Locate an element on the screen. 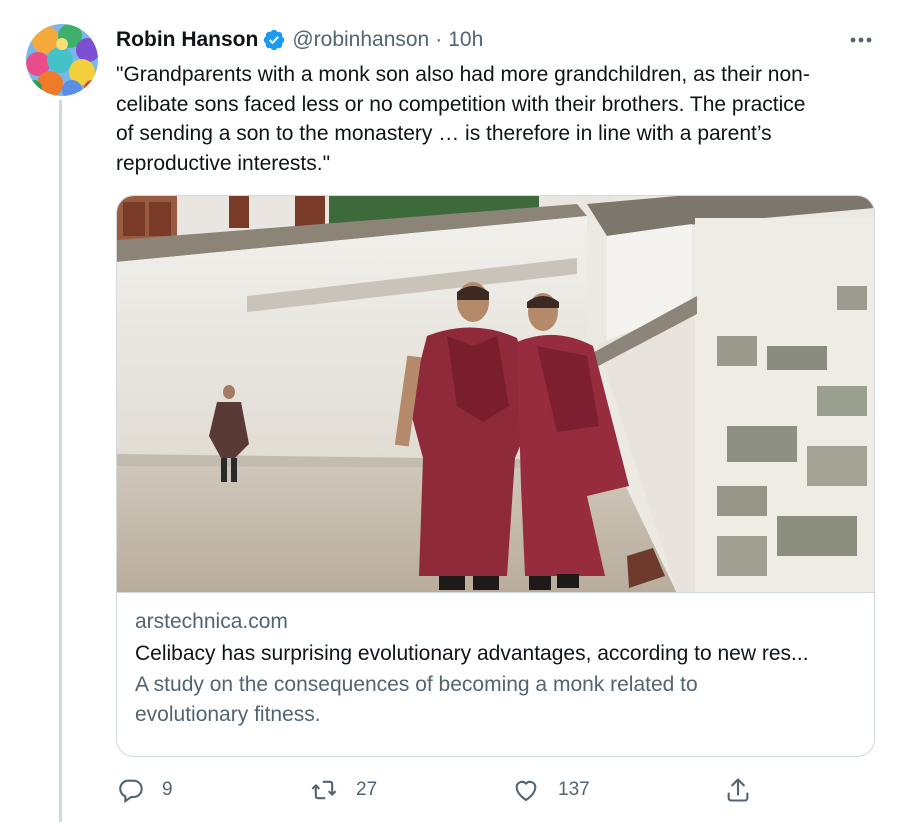 The height and width of the screenshot is (822, 910). like-icon is located at coordinates (526, 791).